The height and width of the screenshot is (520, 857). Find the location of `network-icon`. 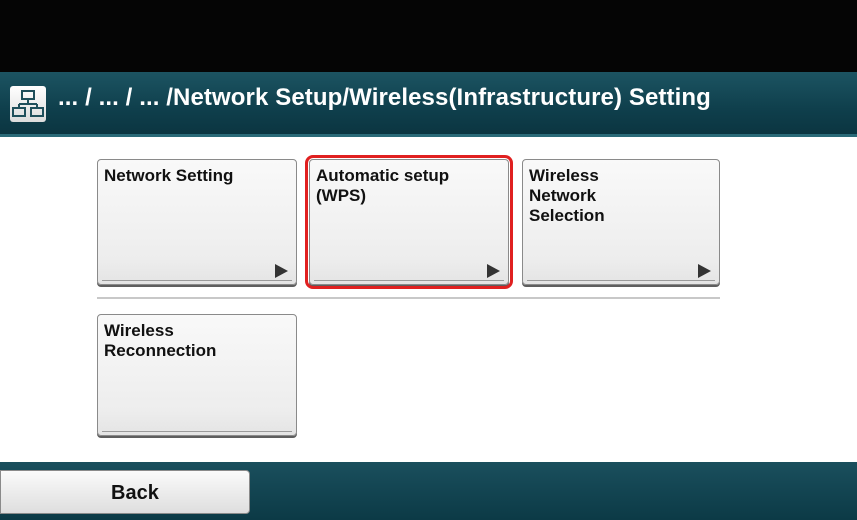

network-icon is located at coordinates (28, 104).